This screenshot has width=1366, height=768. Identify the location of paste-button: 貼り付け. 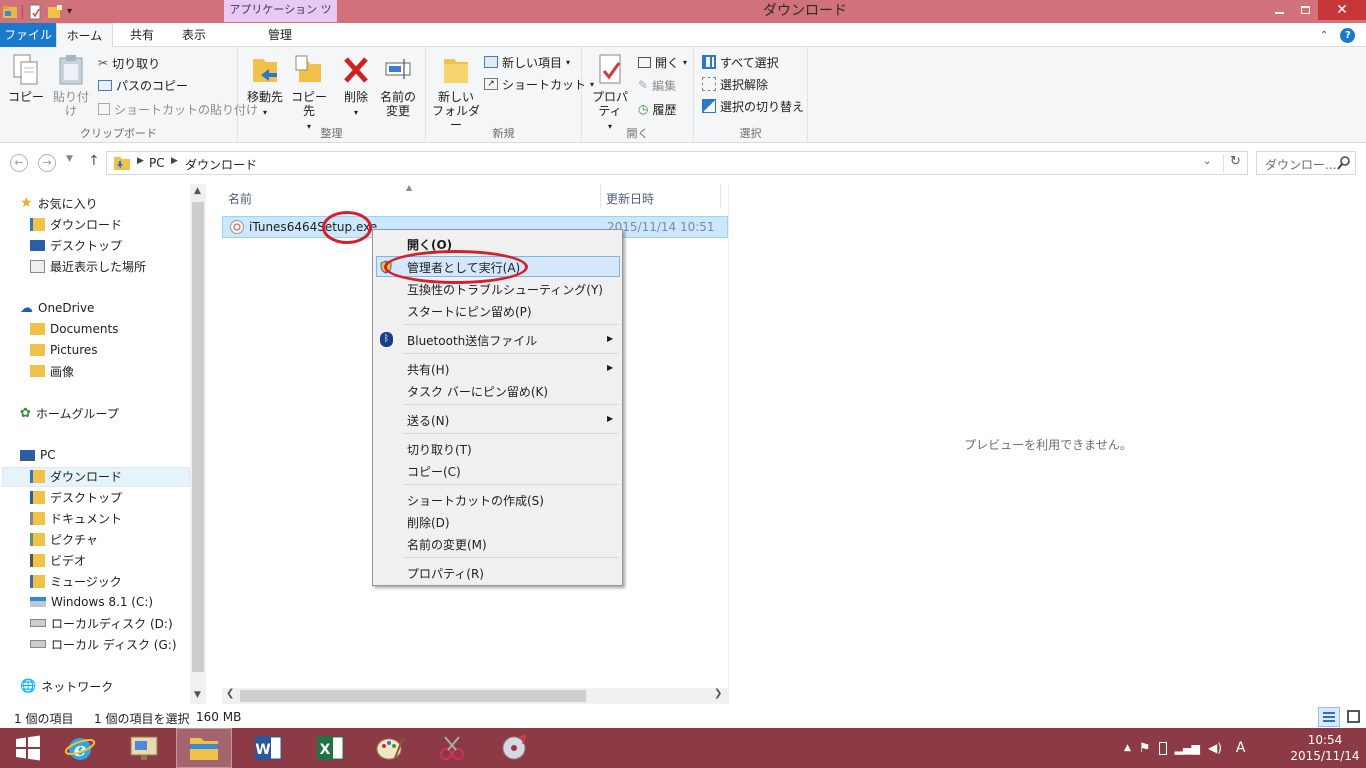
(71, 85).